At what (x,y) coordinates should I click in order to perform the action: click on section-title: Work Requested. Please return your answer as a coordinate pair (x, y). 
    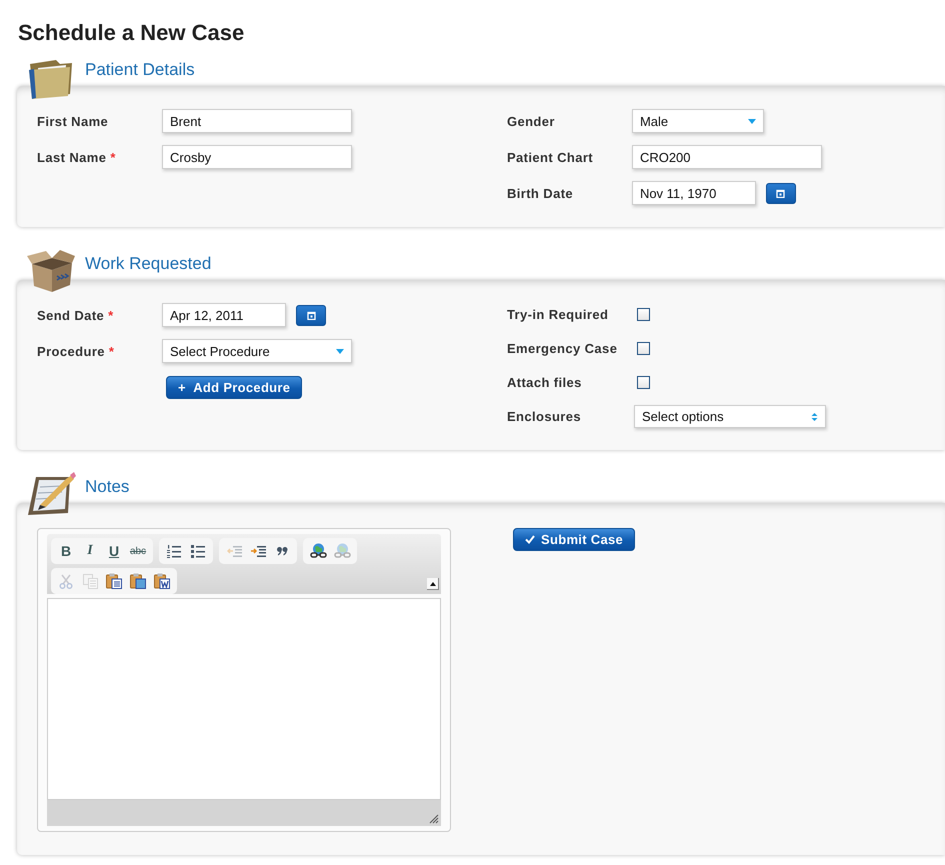
    Looking at the image, I should click on (148, 264).